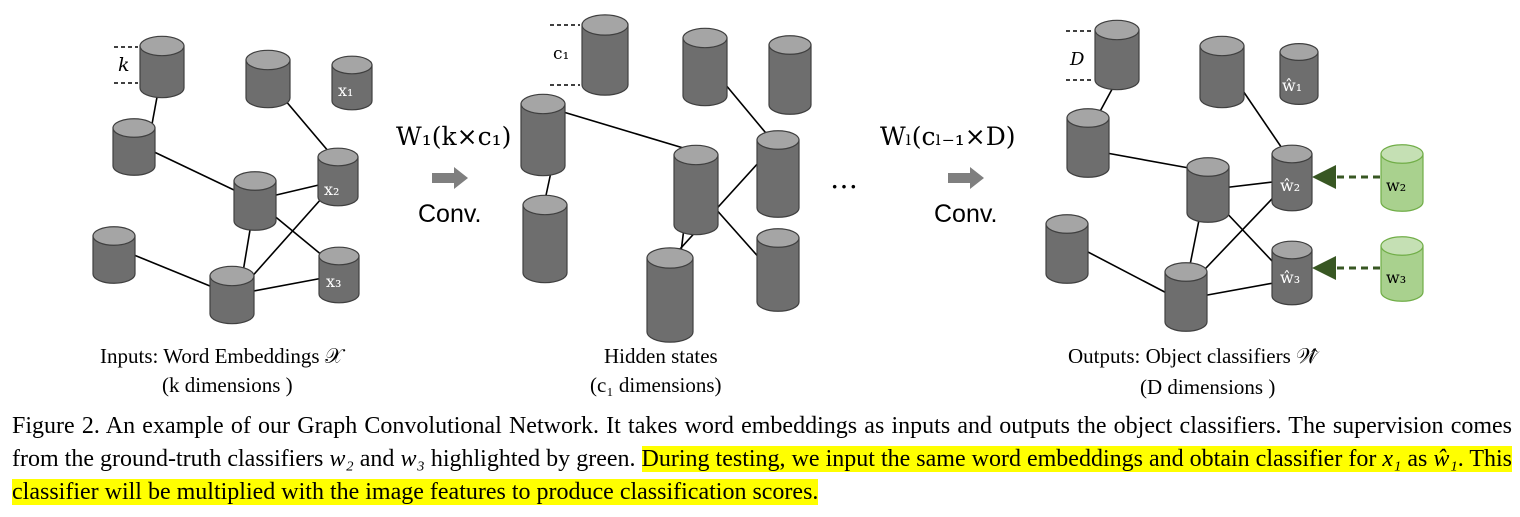 The height and width of the screenshot is (517, 1520). I want to click on input-panel-sub: (k dimensions ), so click(227, 385).